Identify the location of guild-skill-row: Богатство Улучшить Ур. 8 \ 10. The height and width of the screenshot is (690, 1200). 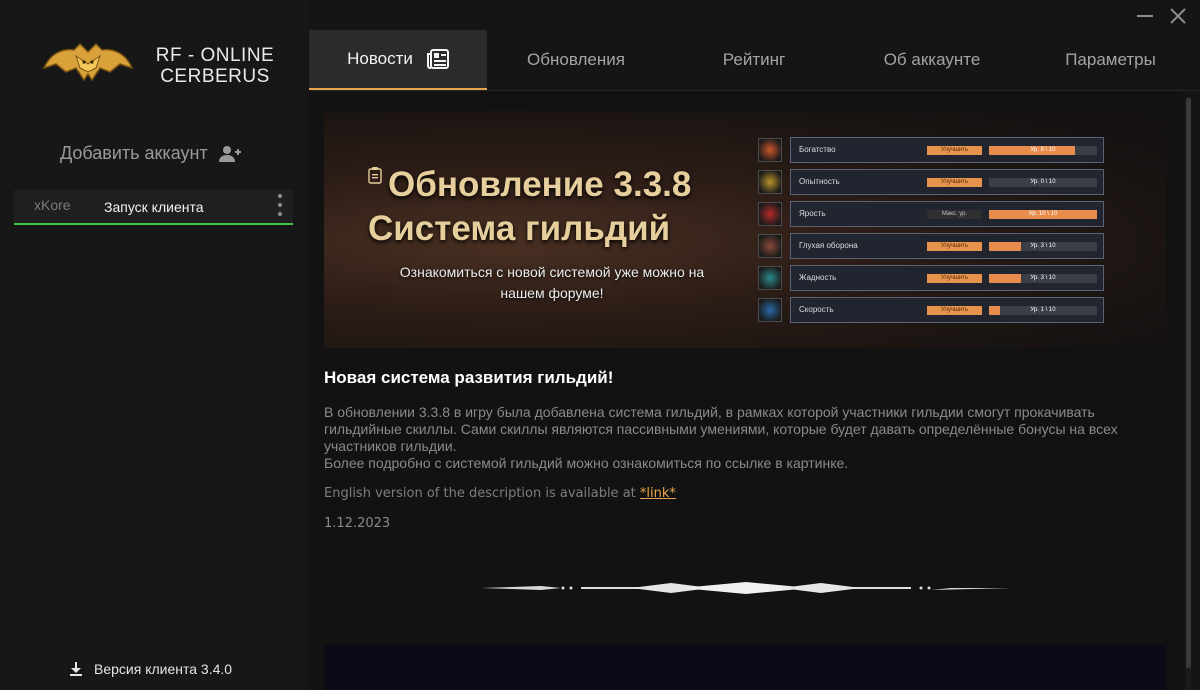
(931, 150).